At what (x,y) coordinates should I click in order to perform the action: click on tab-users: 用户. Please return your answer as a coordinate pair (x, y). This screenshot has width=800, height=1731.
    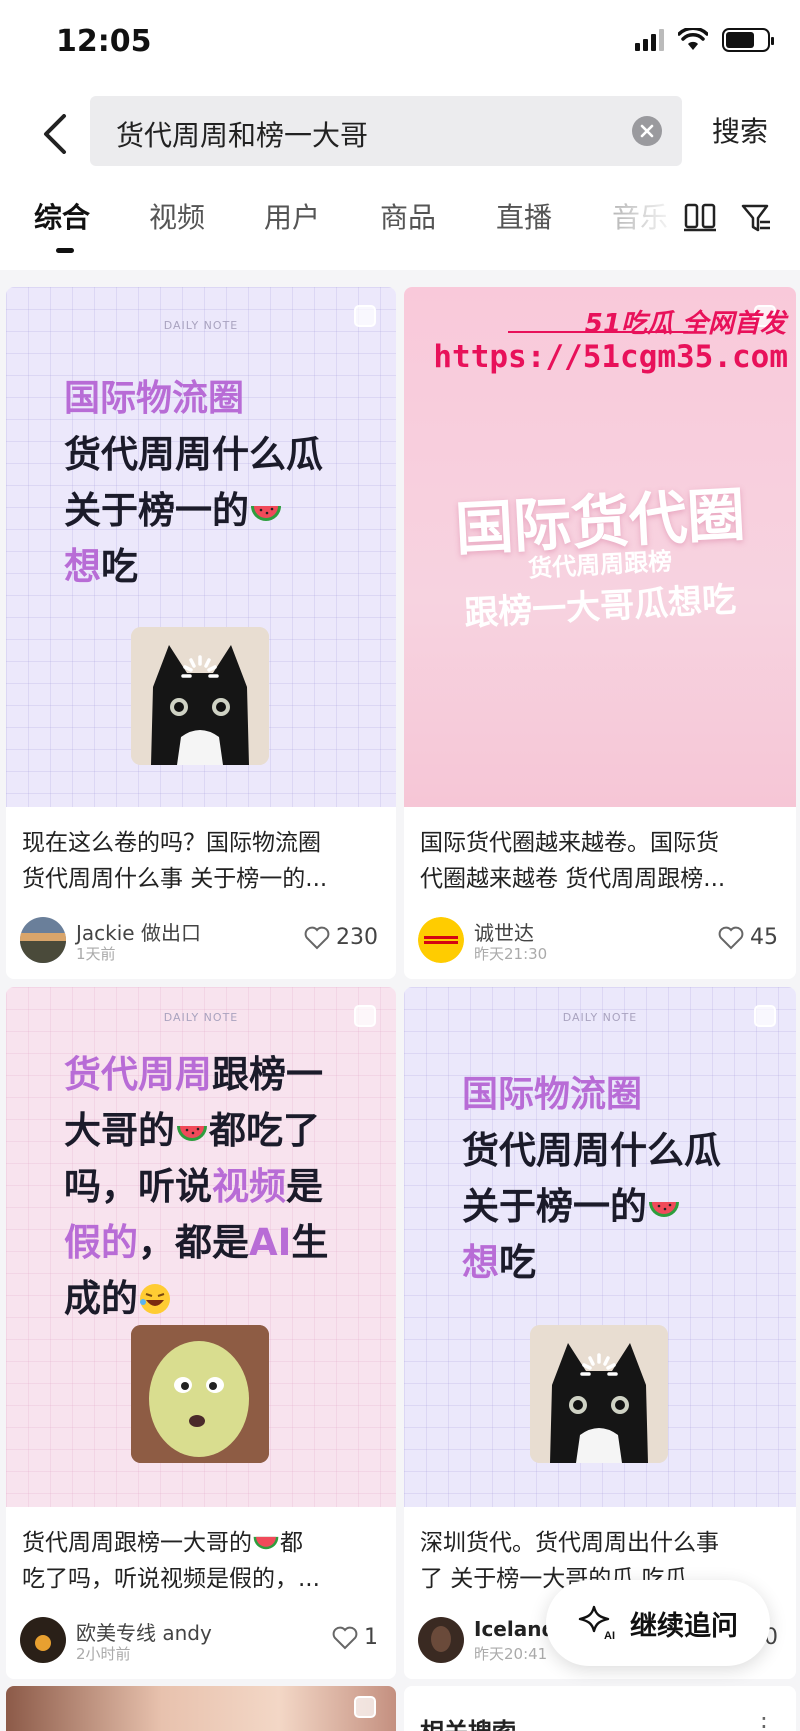
    Looking at the image, I should click on (292, 216).